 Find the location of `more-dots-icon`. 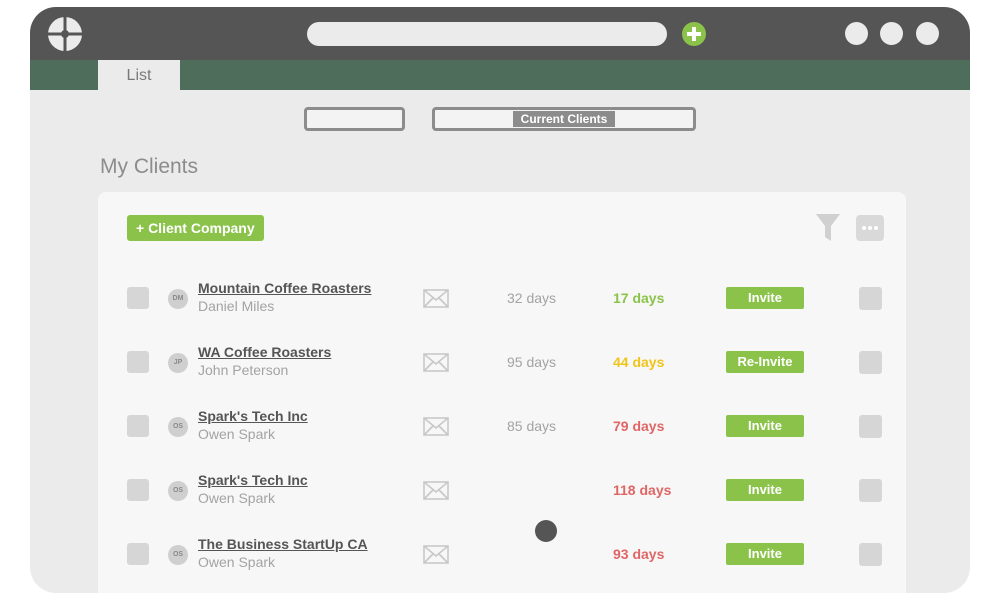

more-dots-icon is located at coordinates (870, 228).